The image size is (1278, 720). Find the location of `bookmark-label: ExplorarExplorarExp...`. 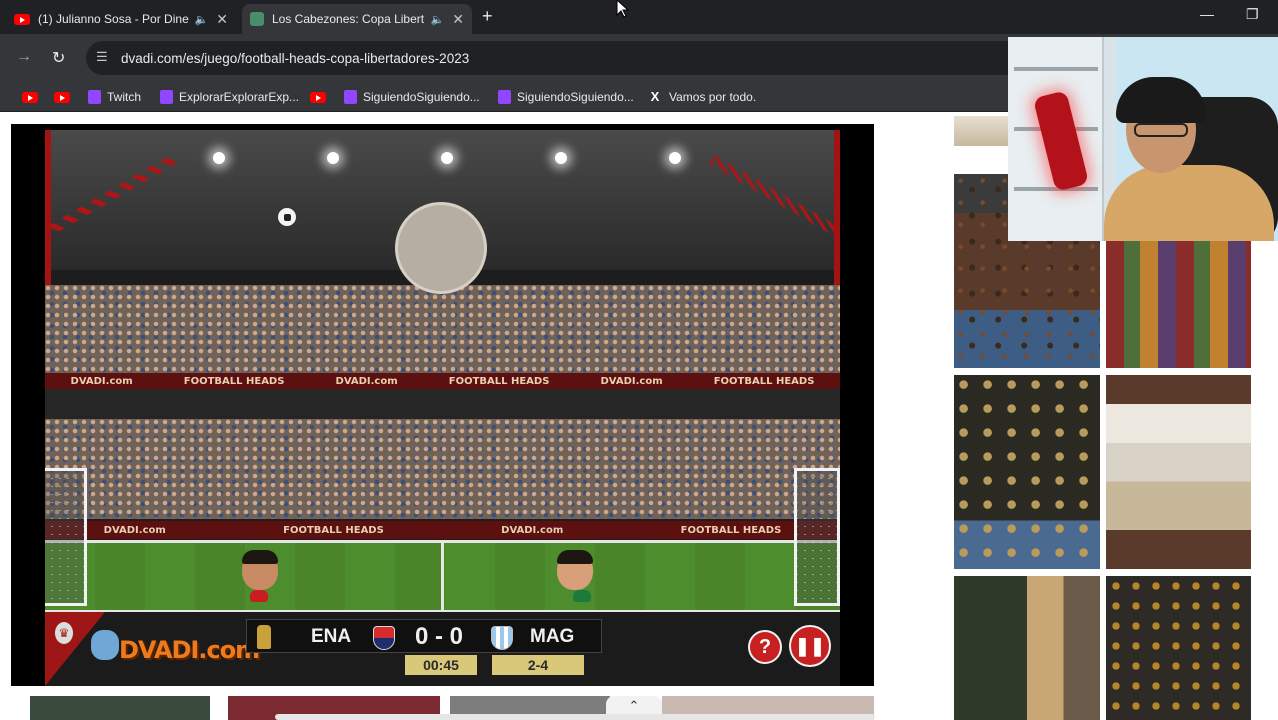

bookmark-label: ExplorarExplorarExp... is located at coordinates (239, 97).